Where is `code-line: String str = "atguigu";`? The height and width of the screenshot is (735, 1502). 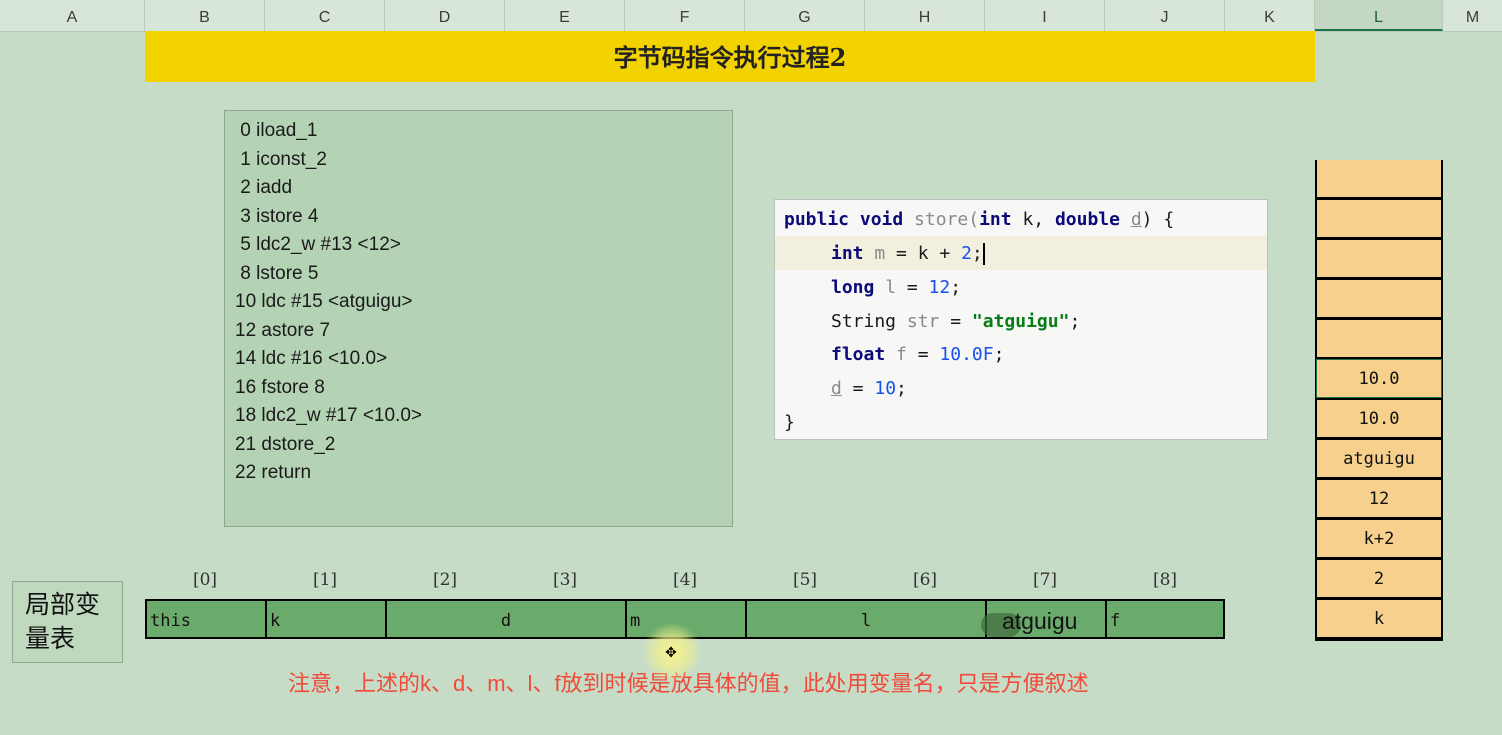
code-line: String str = "atguigu"; is located at coordinates (1049, 321).